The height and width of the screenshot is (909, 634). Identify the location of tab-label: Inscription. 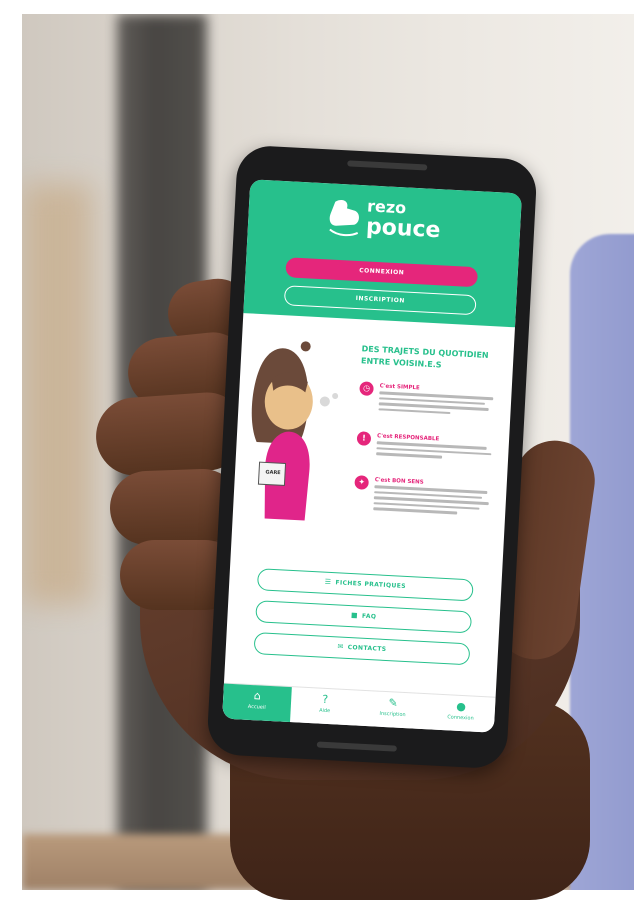
(392, 714).